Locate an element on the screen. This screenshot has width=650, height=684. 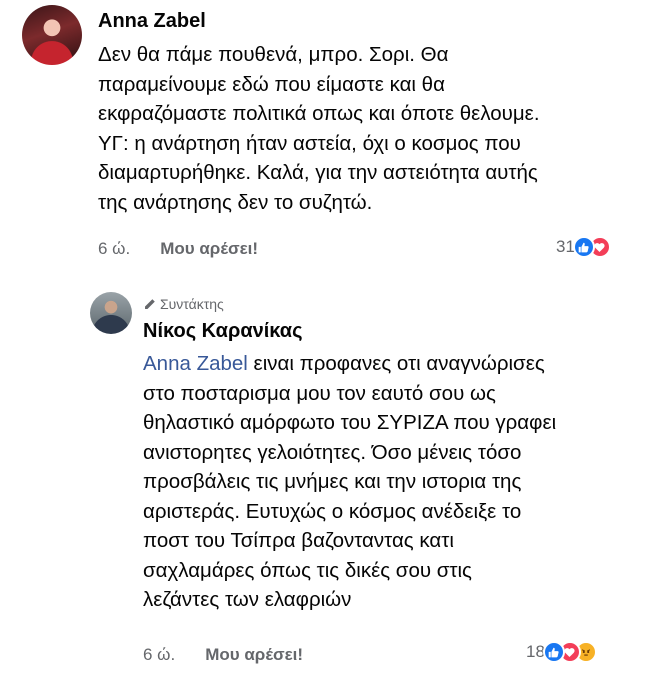
comment-line: ανιστορητες γελοιότητες. Όσο μένεις τόσο is located at coordinates (332, 452).